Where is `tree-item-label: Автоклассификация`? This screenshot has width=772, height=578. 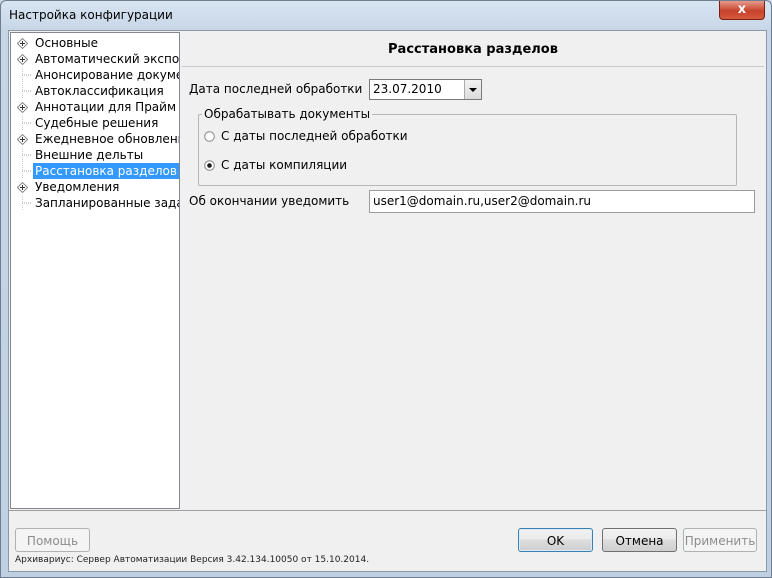
tree-item-label: Автоклассификация is located at coordinates (99, 91).